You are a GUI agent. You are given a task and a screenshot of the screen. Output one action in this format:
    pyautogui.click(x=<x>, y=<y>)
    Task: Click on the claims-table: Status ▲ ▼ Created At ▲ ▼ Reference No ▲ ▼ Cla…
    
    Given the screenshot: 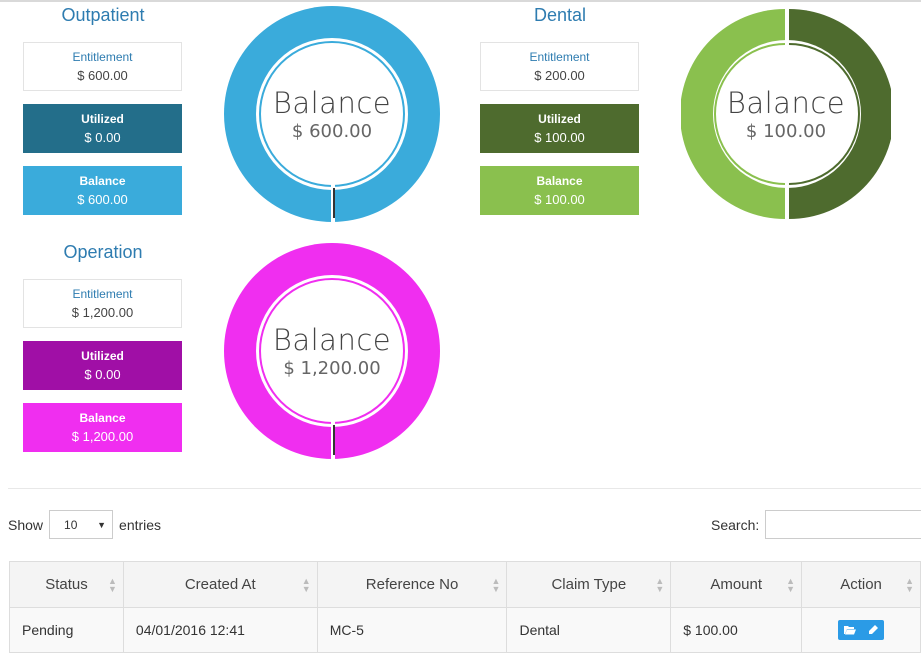 What is the action you would take?
    pyautogui.click(x=465, y=607)
    